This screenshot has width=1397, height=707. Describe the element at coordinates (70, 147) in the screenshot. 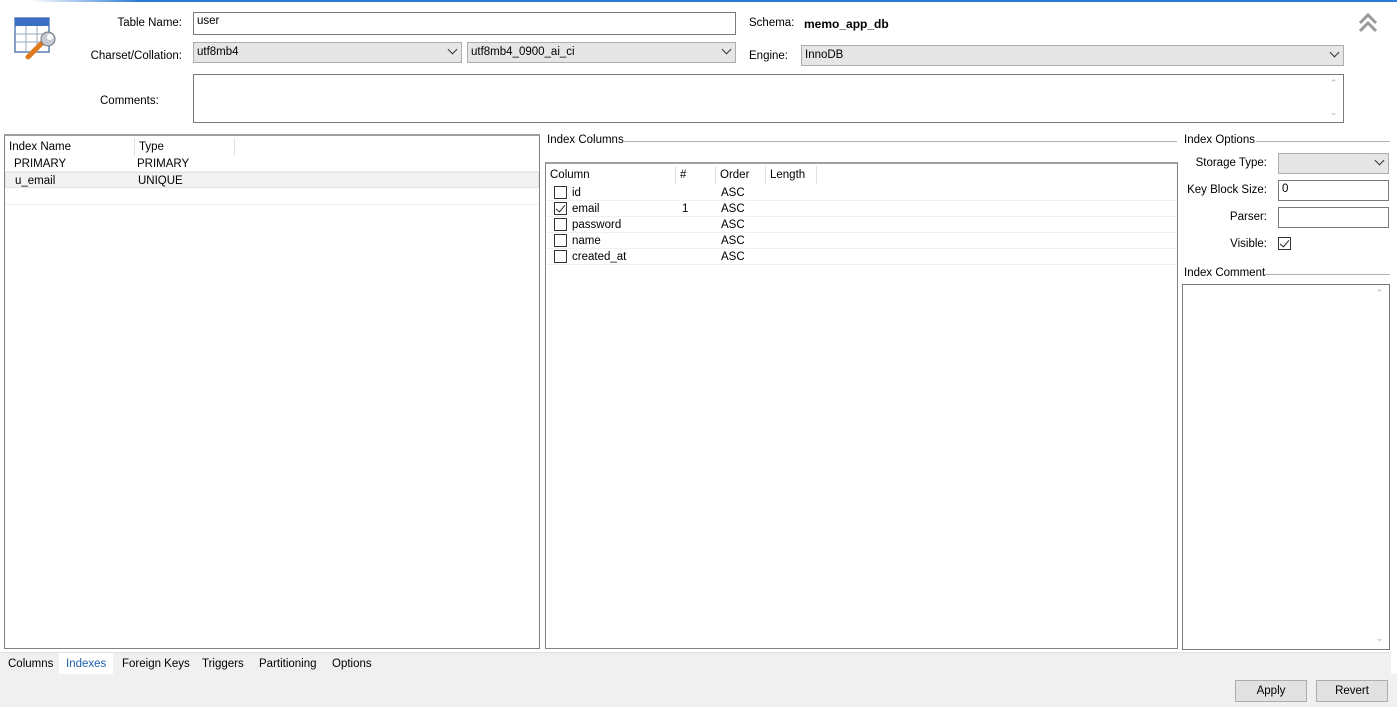

I see `index-name-header: Index Name` at that location.